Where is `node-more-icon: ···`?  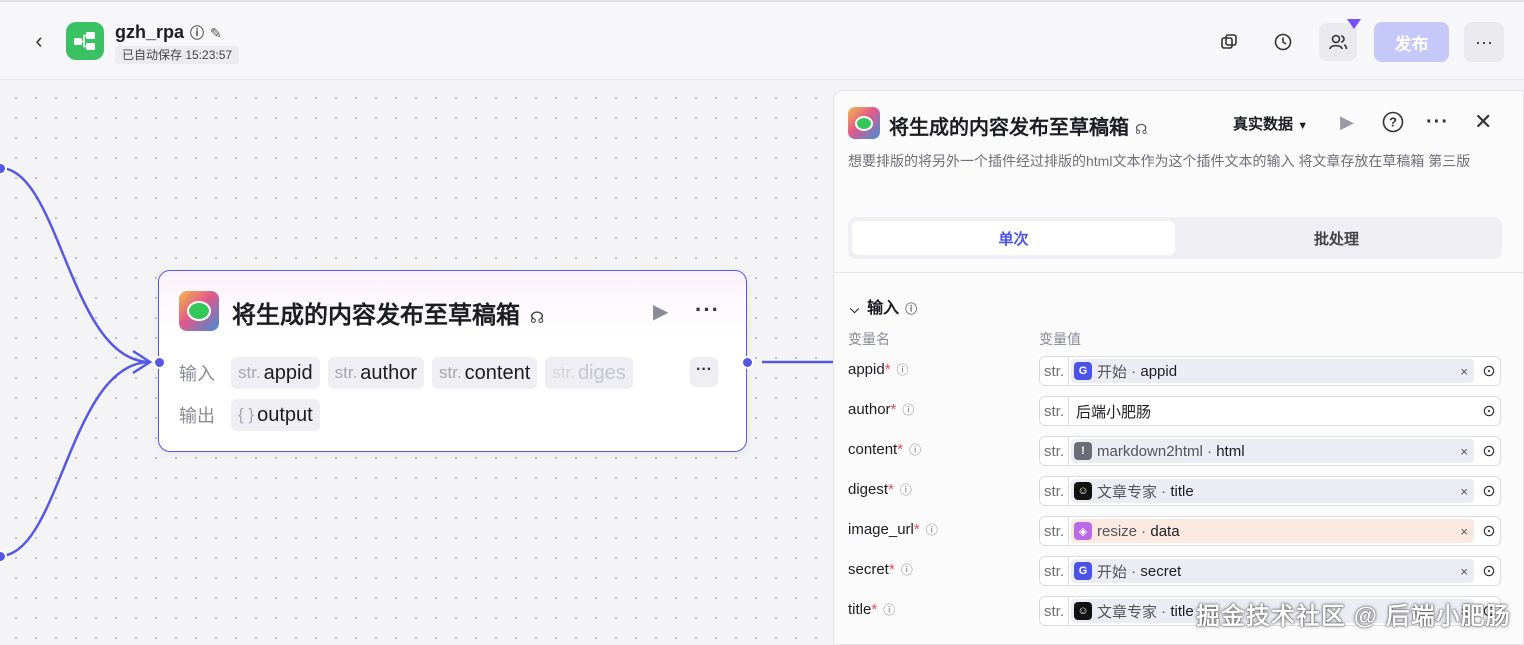
node-more-icon: ··· is located at coordinates (707, 310).